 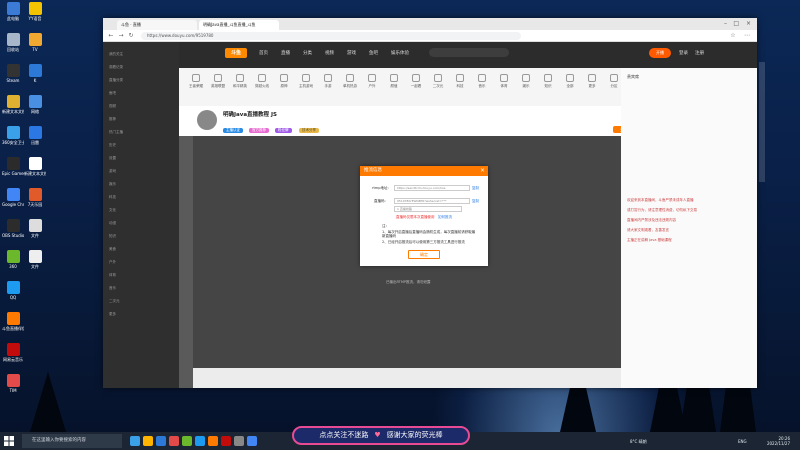 I want to click on sidebar-item: 更多, so click(x=112, y=314).